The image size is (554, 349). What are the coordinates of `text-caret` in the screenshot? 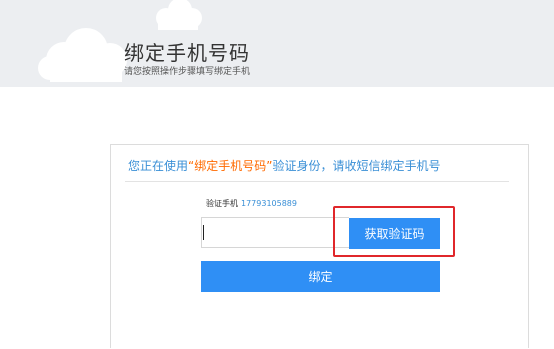 It's located at (203, 232).